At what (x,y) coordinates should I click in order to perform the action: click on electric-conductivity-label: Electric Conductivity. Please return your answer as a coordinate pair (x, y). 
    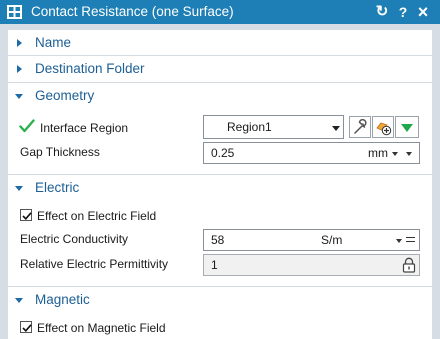
    Looking at the image, I should click on (74, 239).